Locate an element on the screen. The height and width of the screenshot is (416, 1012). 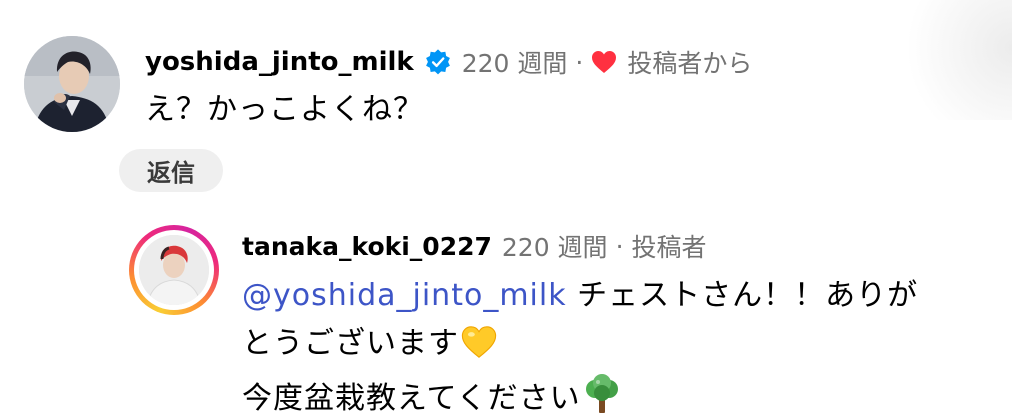
avatar-photo is located at coordinates (72, 84).